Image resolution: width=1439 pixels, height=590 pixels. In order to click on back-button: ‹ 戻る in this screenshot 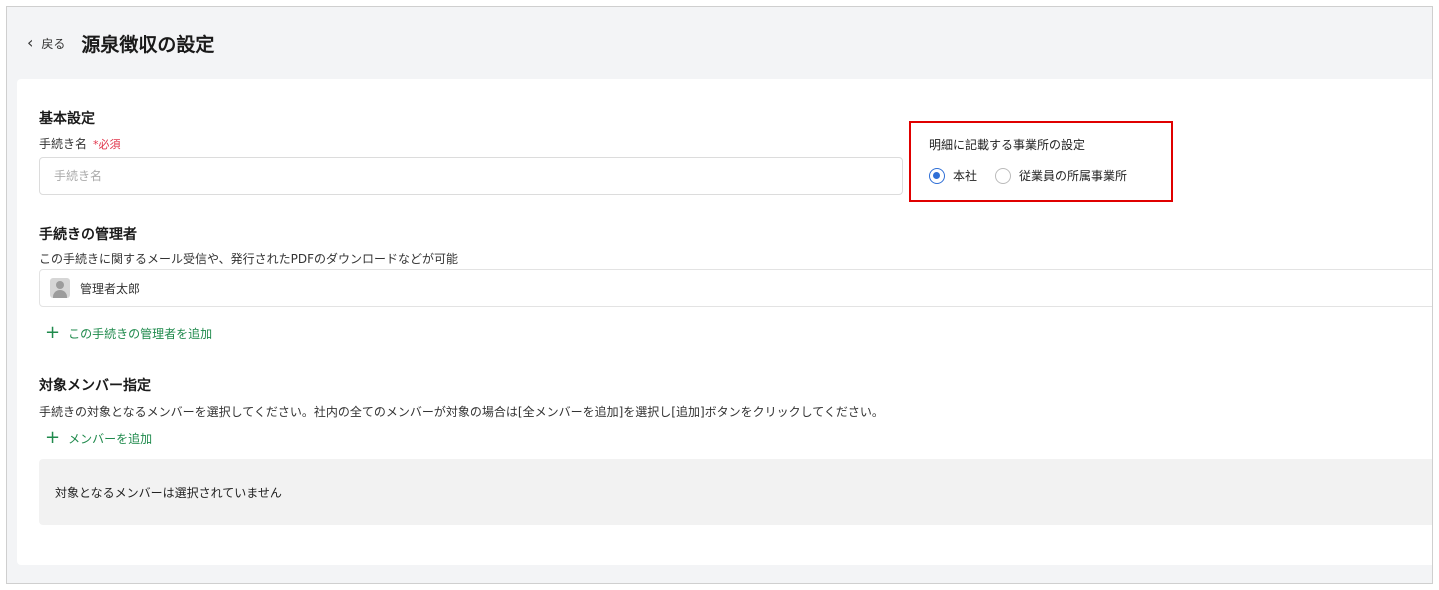, I will do `click(46, 43)`.